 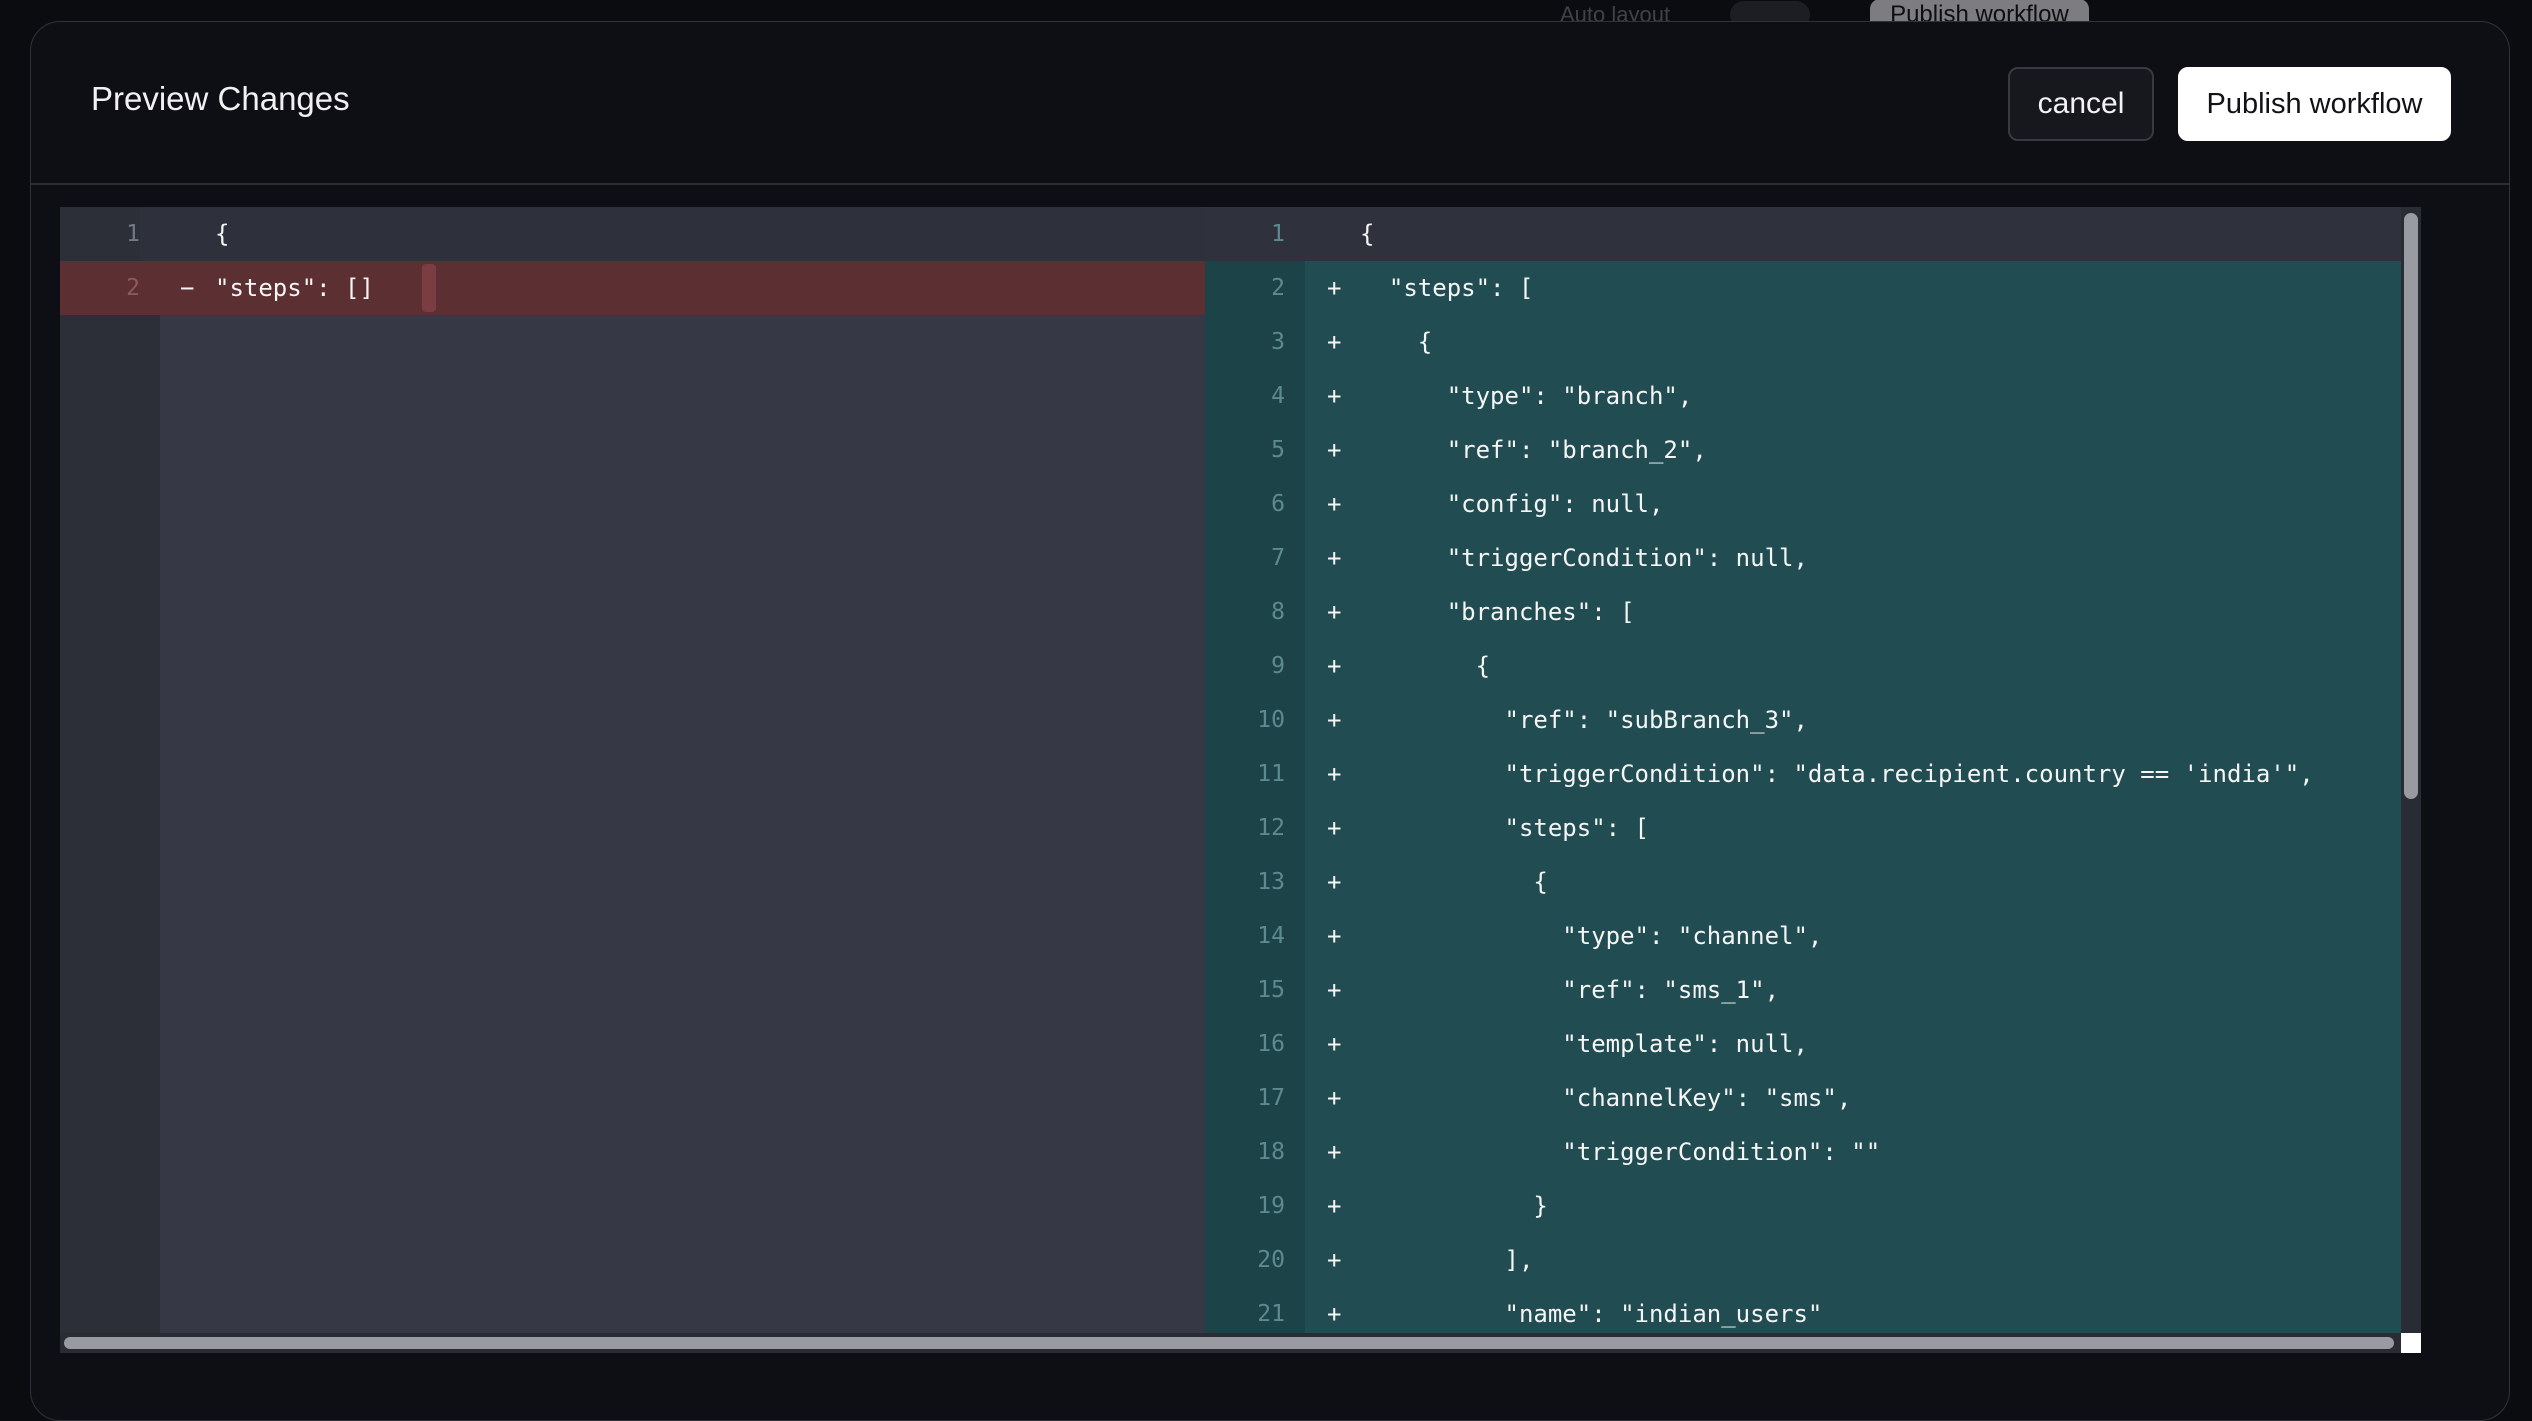 I want to click on text-cursor, so click(x=429, y=288).